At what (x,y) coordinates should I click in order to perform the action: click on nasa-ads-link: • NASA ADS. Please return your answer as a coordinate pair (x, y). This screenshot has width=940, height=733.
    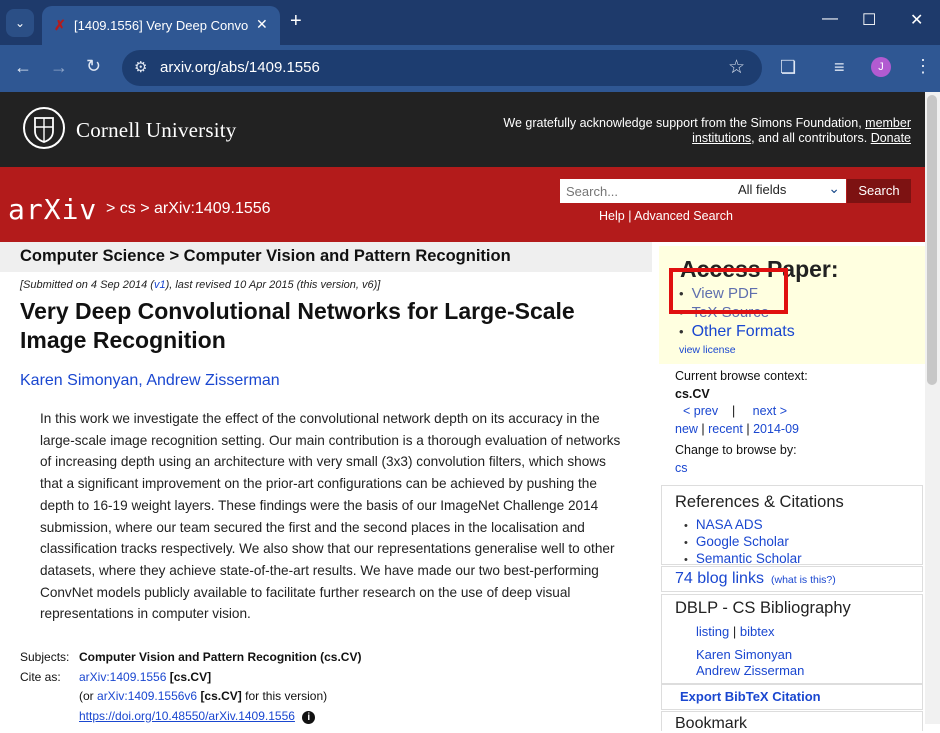
    Looking at the image, I should click on (743, 525).